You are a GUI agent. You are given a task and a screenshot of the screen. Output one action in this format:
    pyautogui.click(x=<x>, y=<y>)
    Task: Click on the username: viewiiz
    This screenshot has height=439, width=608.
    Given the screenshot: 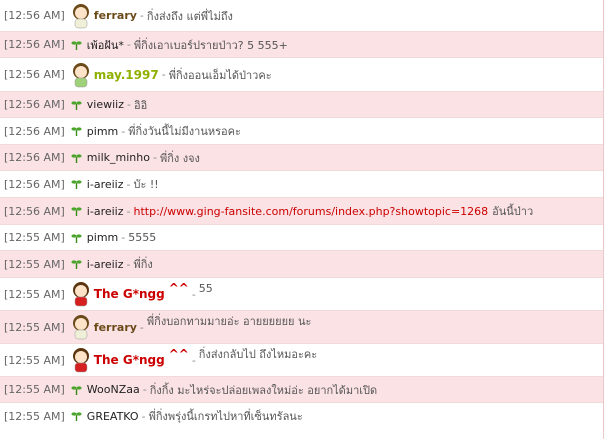 What is the action you would take?
    pyautogui.click(x=105, y=104)
    